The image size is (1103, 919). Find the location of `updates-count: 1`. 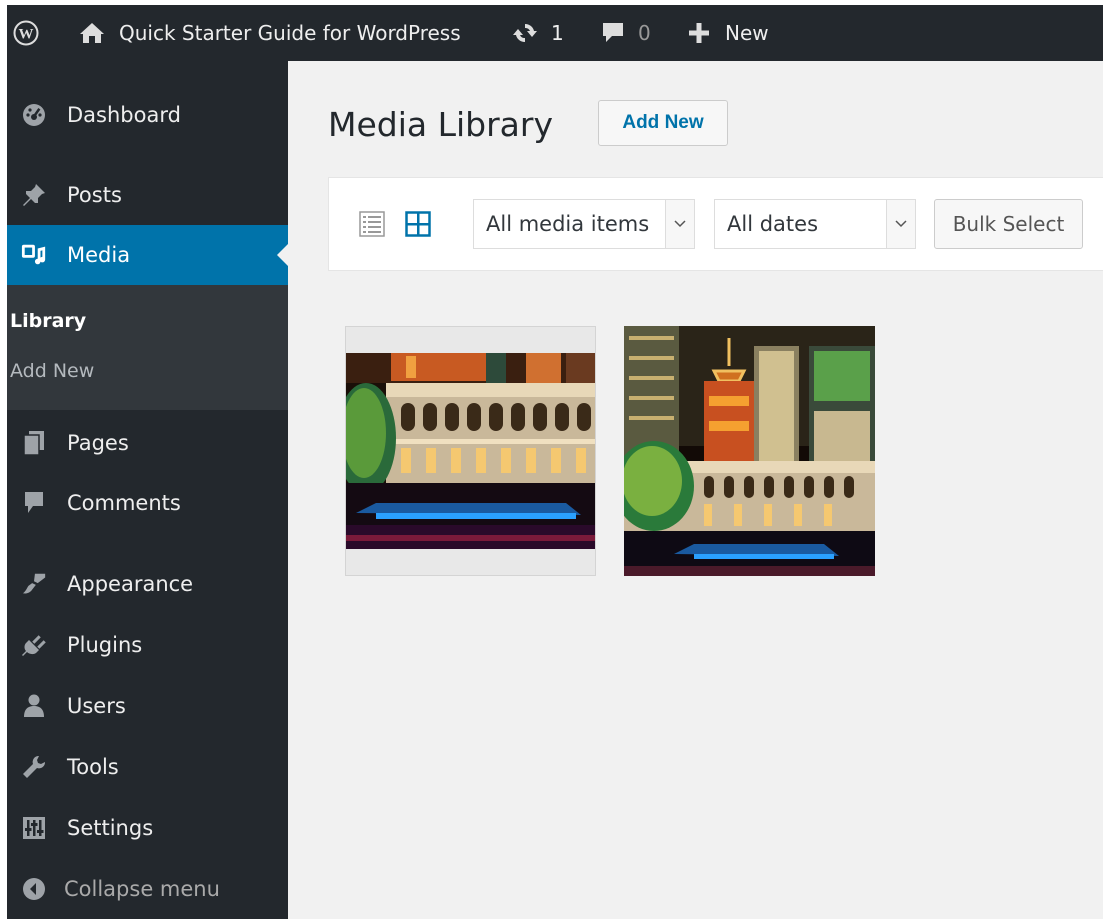

updates-count: 1 is located at coordinates (557, 33).